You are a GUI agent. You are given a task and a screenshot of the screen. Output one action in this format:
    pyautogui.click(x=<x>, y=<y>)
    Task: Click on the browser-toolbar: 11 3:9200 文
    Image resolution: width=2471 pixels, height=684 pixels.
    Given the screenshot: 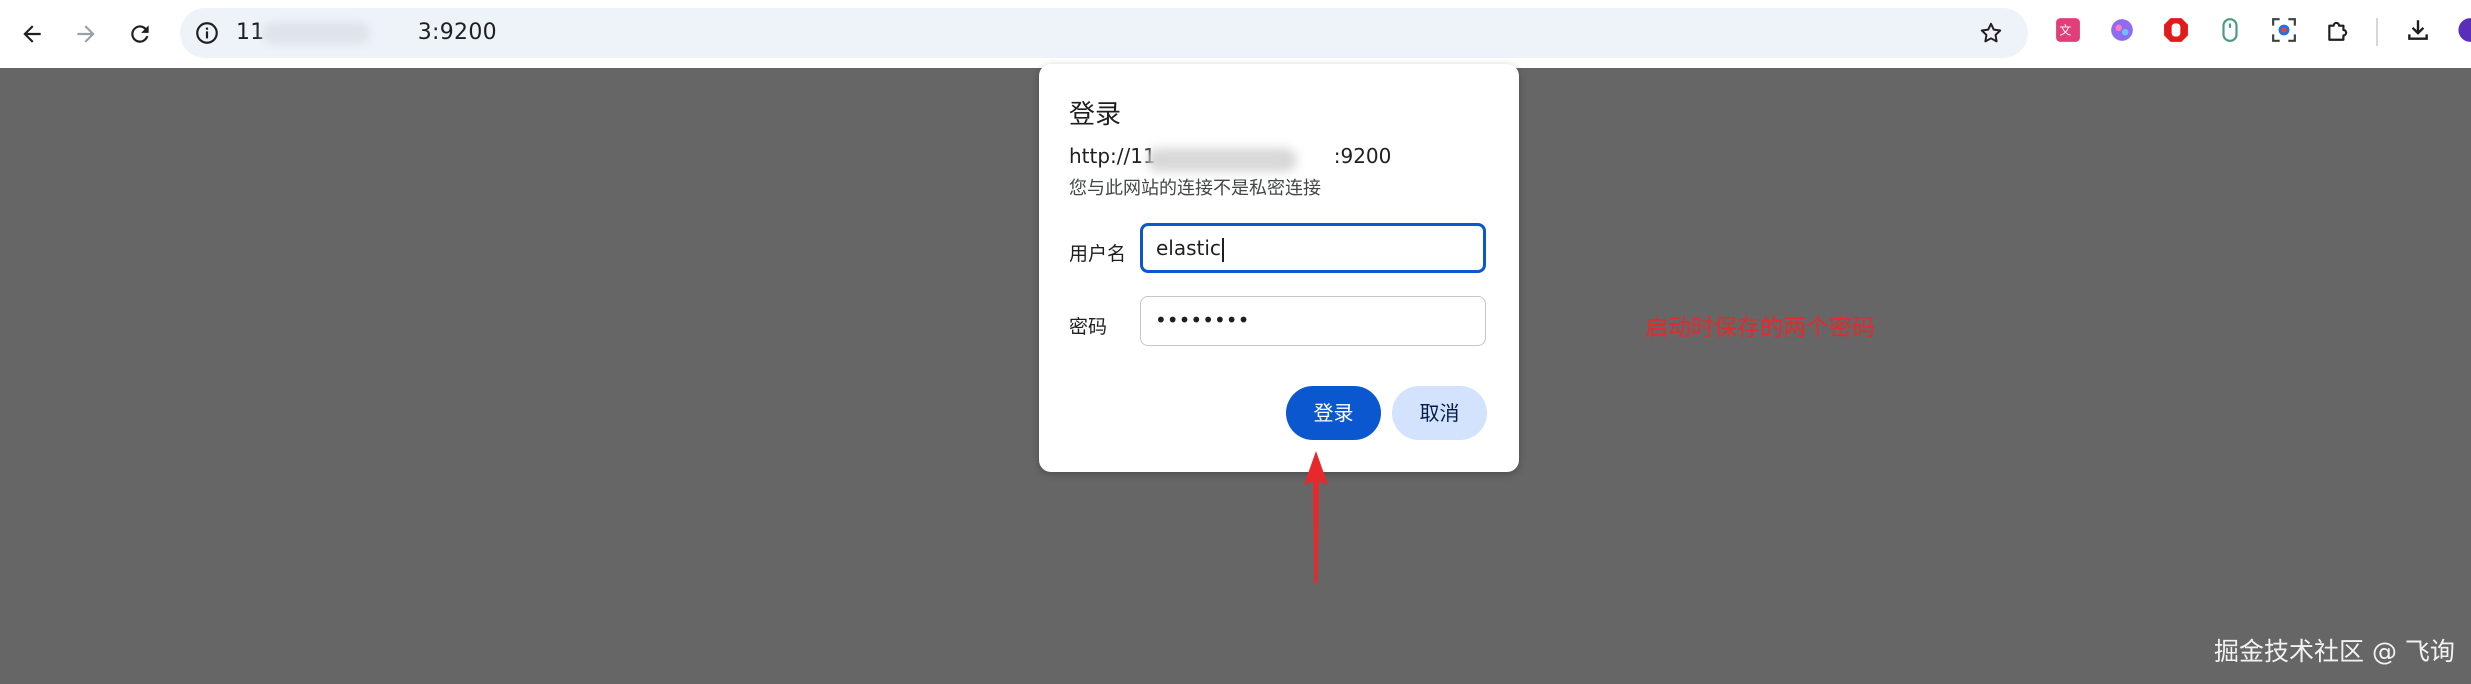 What is the action you would take?
    pyautogui.click(x=1235, y=34)
    